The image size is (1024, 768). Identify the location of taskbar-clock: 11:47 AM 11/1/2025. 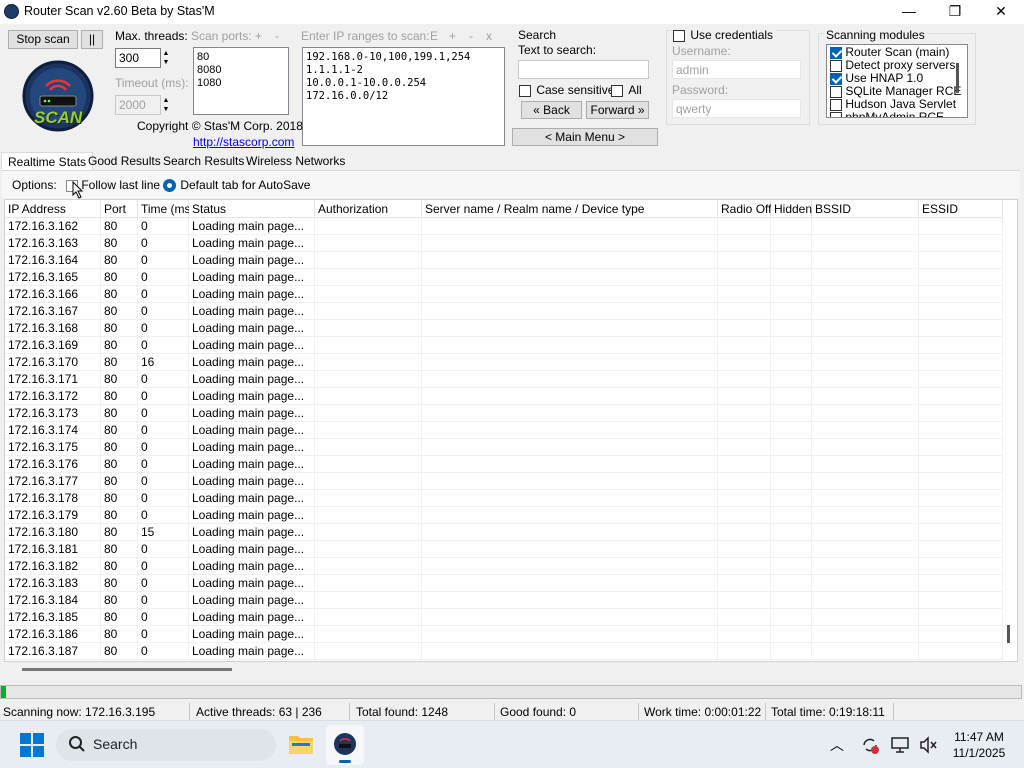
(979, 745).